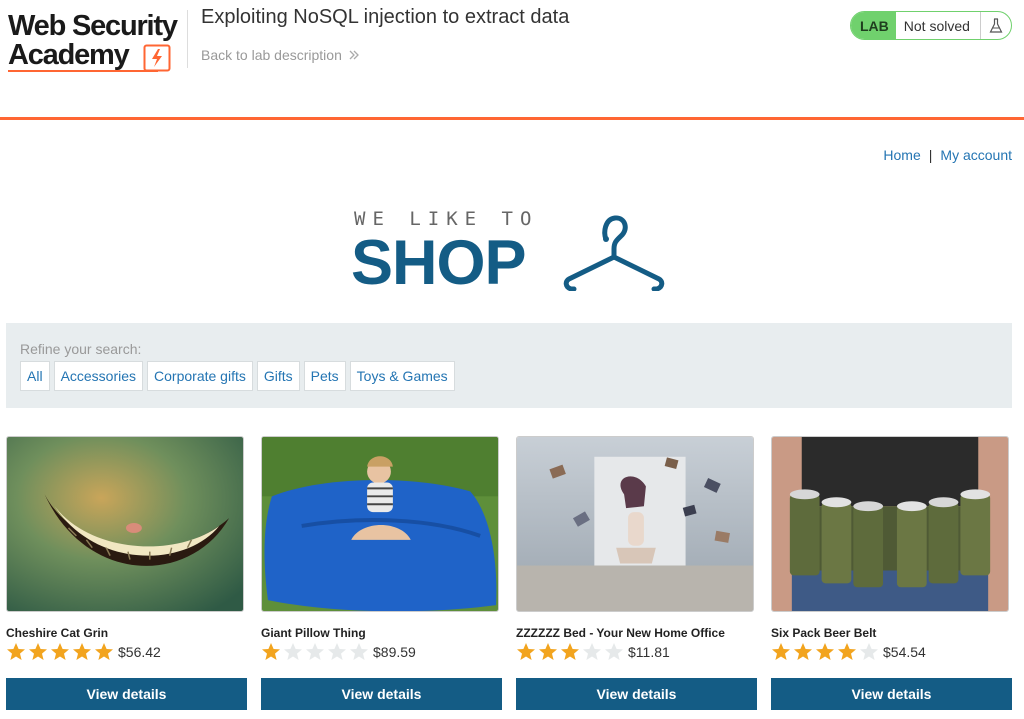 This screenshot has width=1024, height=719. What do you see at coordinates (157, 58) in the screenshot?
I see `logo-bolt-icon` at bounding box center [157, 58].